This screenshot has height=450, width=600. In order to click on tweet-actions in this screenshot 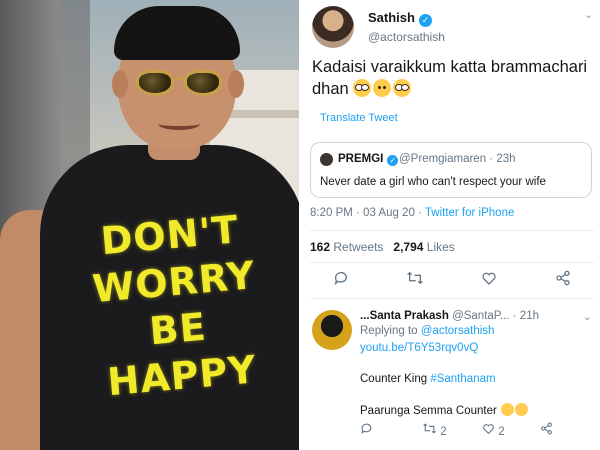, I will do `click(452, 281)`.